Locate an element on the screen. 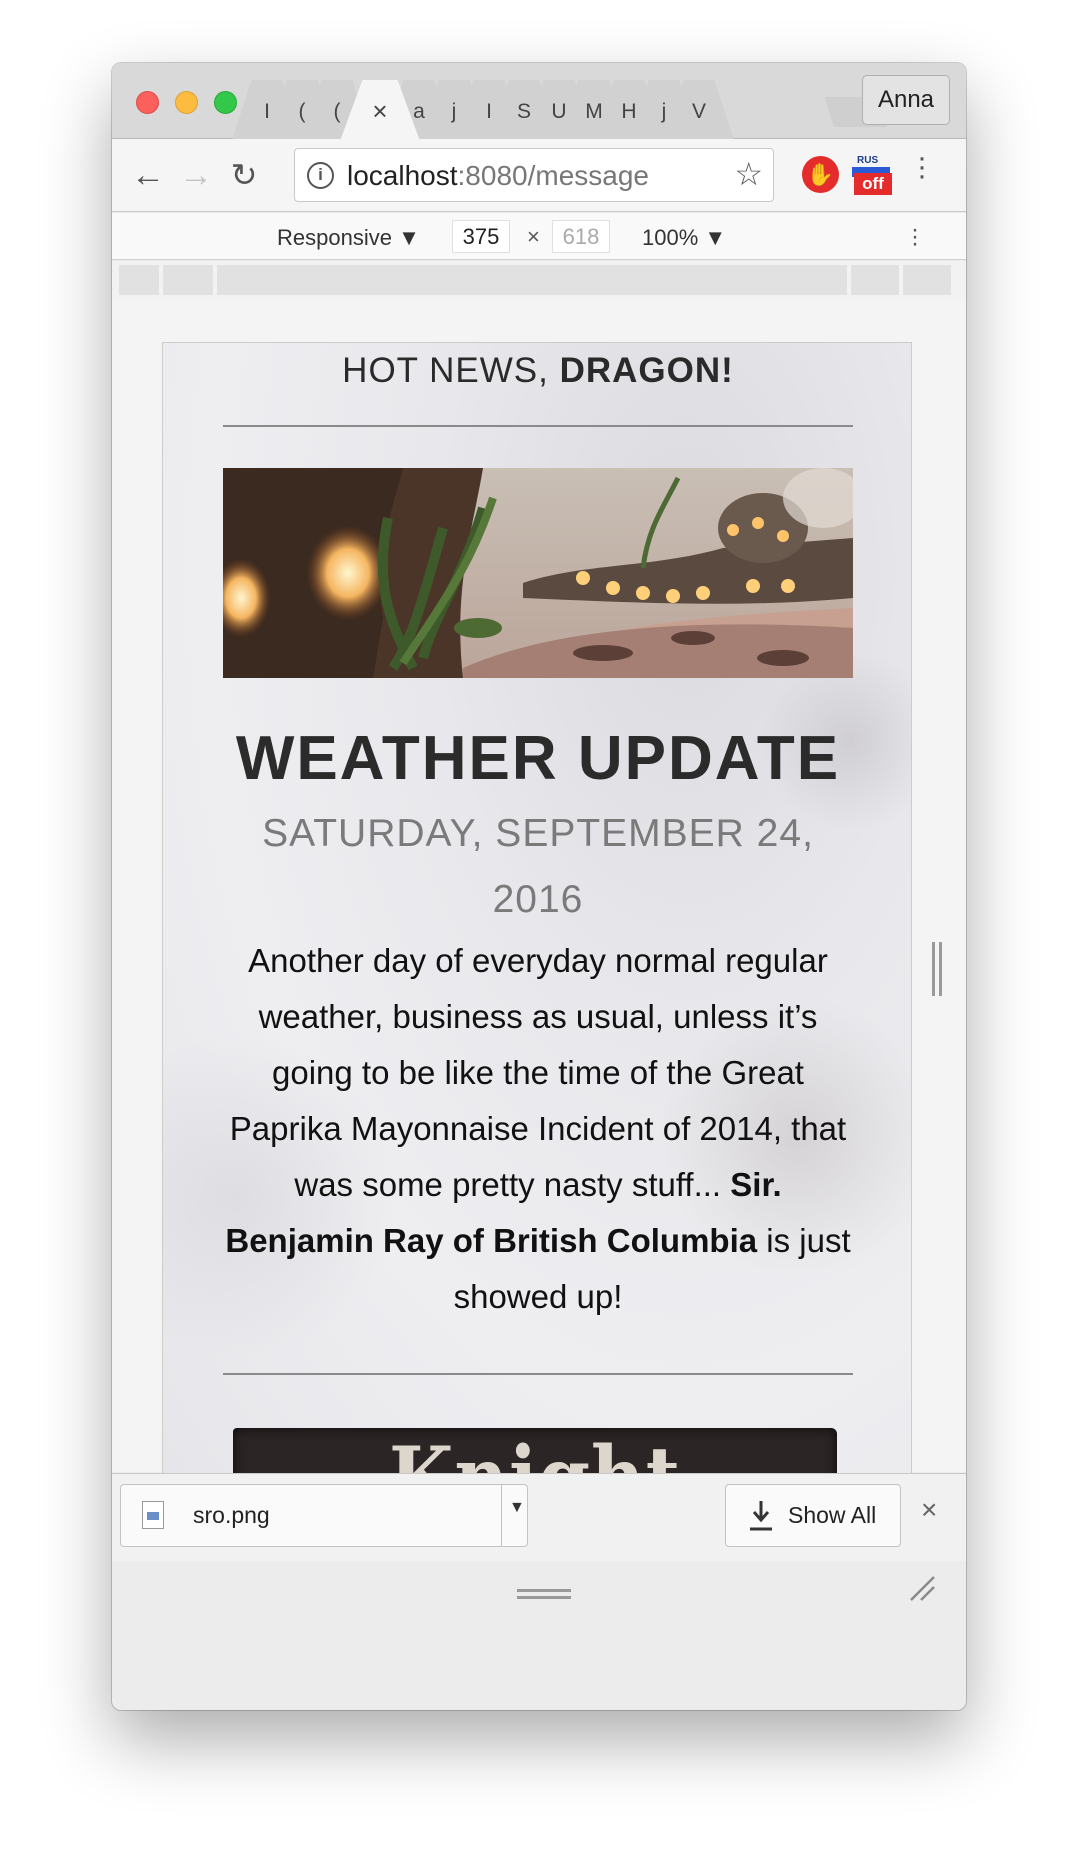 This screenshot has height=1870, width=1078. browser-menu-icon: · · · is located at coordinates (922, 167).